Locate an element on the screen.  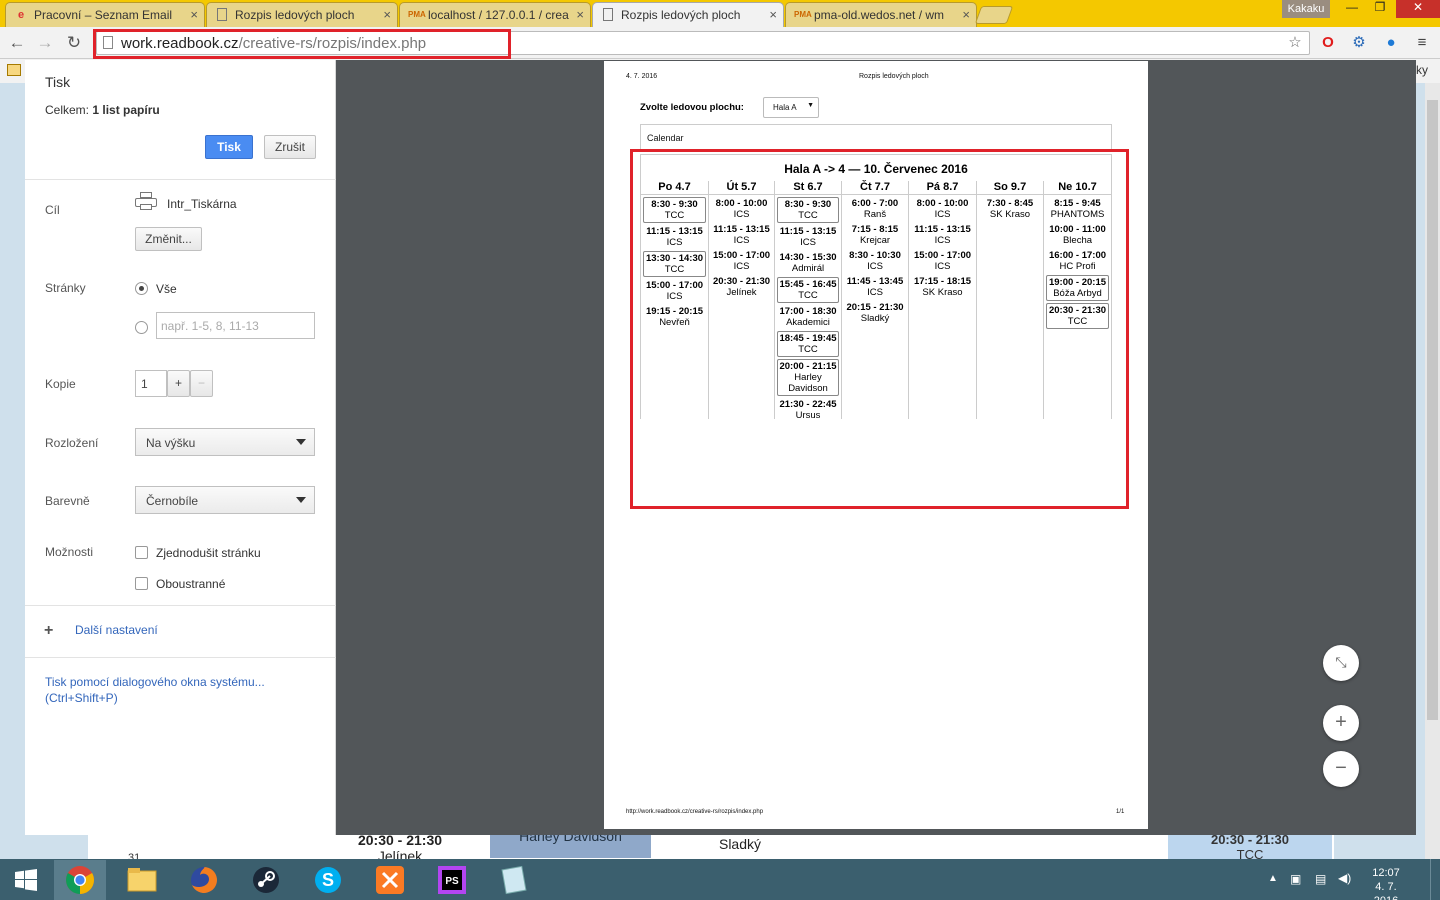
zoom-in-icon: + is located at coordinates (1341, 723).